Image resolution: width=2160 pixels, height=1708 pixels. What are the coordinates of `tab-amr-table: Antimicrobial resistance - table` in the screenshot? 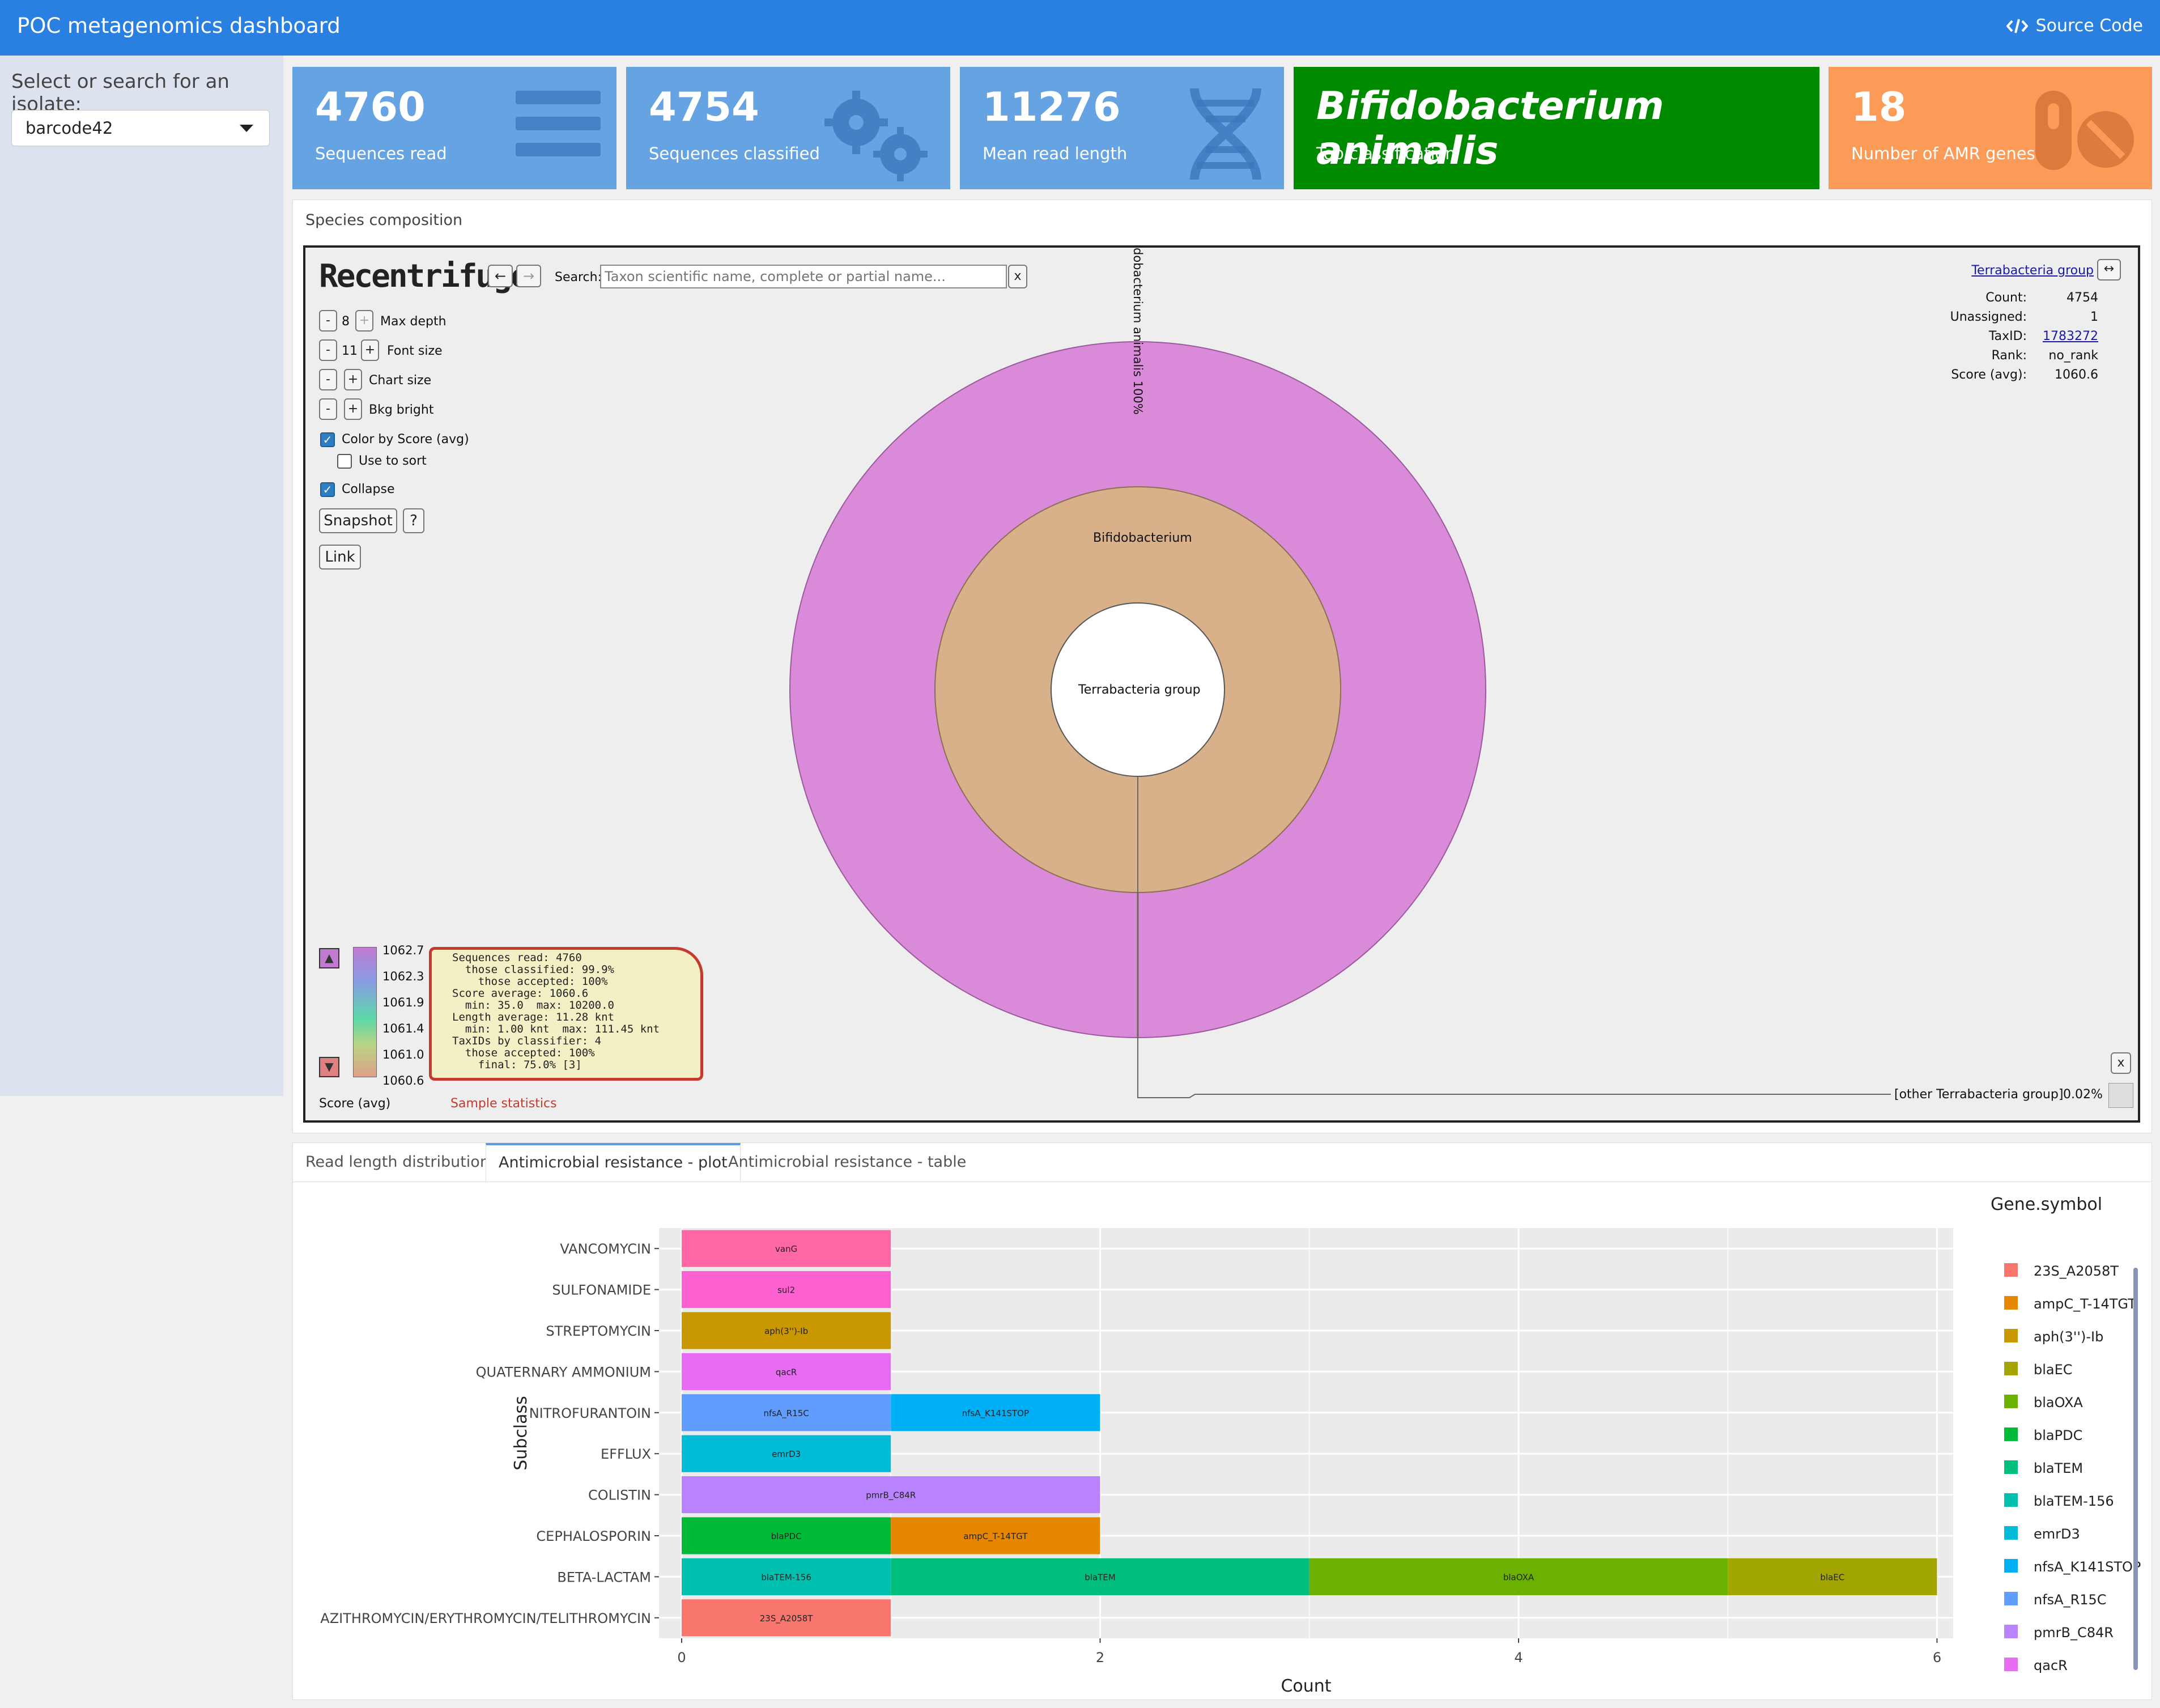 It's located at (848, 1162).